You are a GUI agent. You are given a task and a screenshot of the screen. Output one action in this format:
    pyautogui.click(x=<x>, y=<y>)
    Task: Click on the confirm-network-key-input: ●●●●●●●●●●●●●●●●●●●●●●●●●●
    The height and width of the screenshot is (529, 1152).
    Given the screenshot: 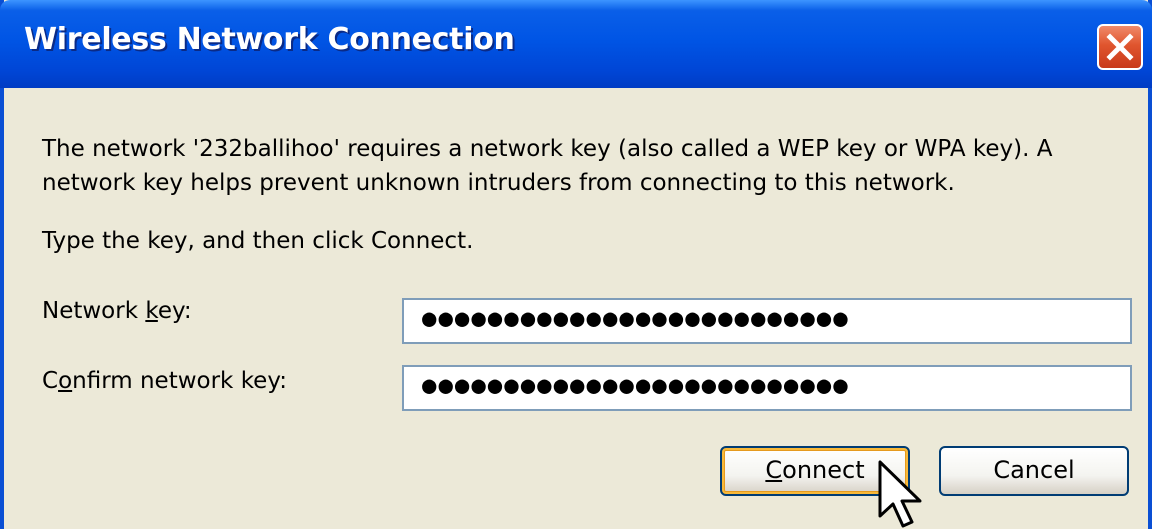 What is the action you would take?
    pyautogui.click(x=767, y=388)
    